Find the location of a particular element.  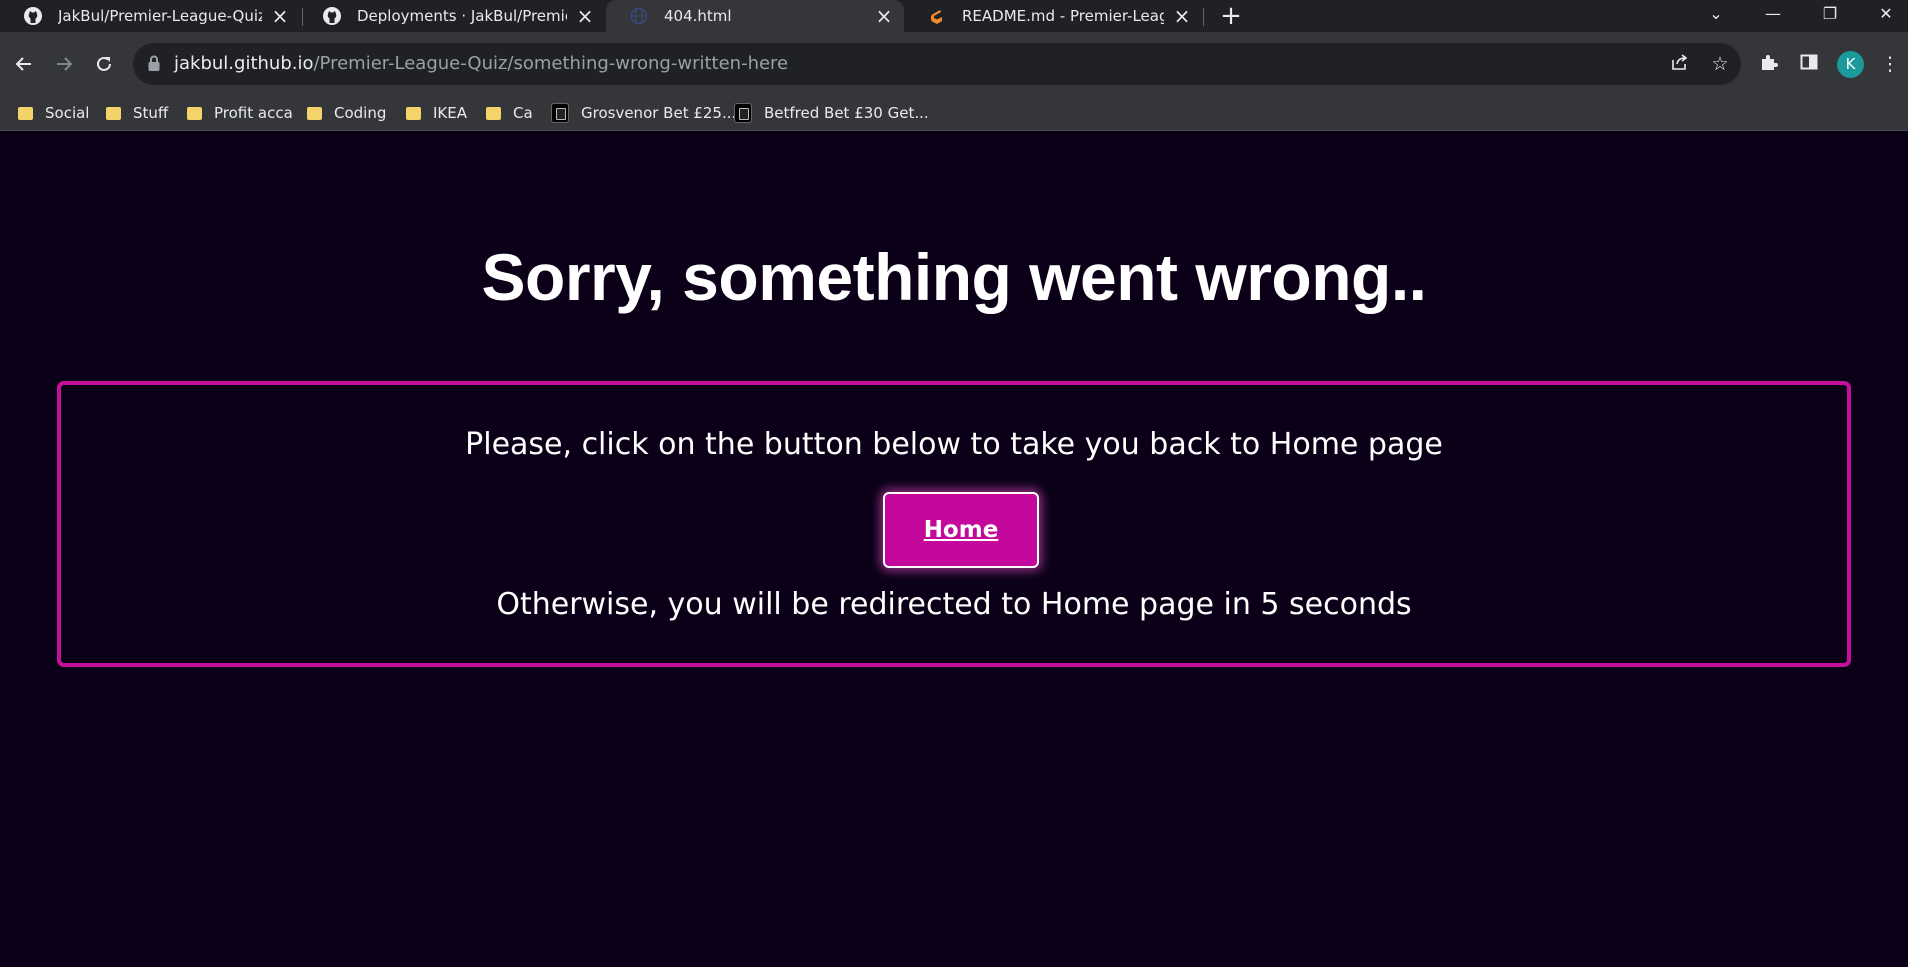

star-icon: ☆ is located at coordinates (1720, 64).